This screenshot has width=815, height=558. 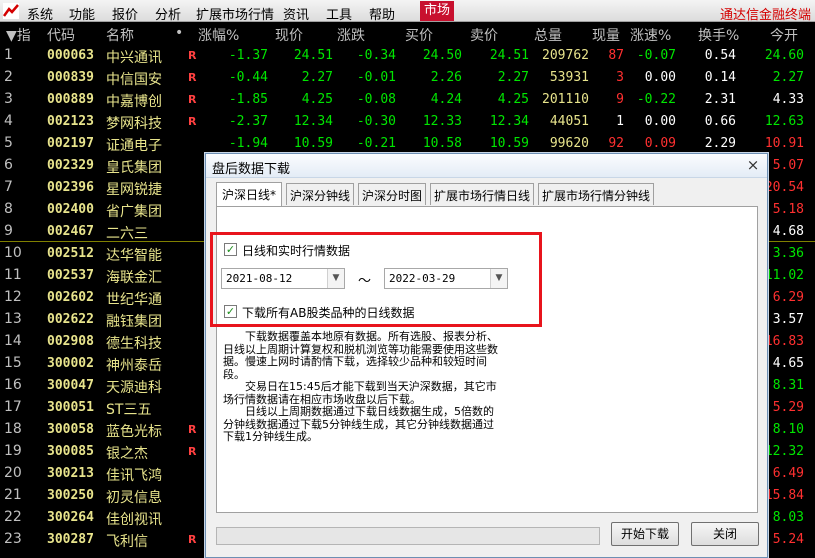 What do you see at coordinates (596, 194) in the screenshot?
I see `tab-ext-minute: 扩展市场行情分钟线` at bounding box center [596, 194].